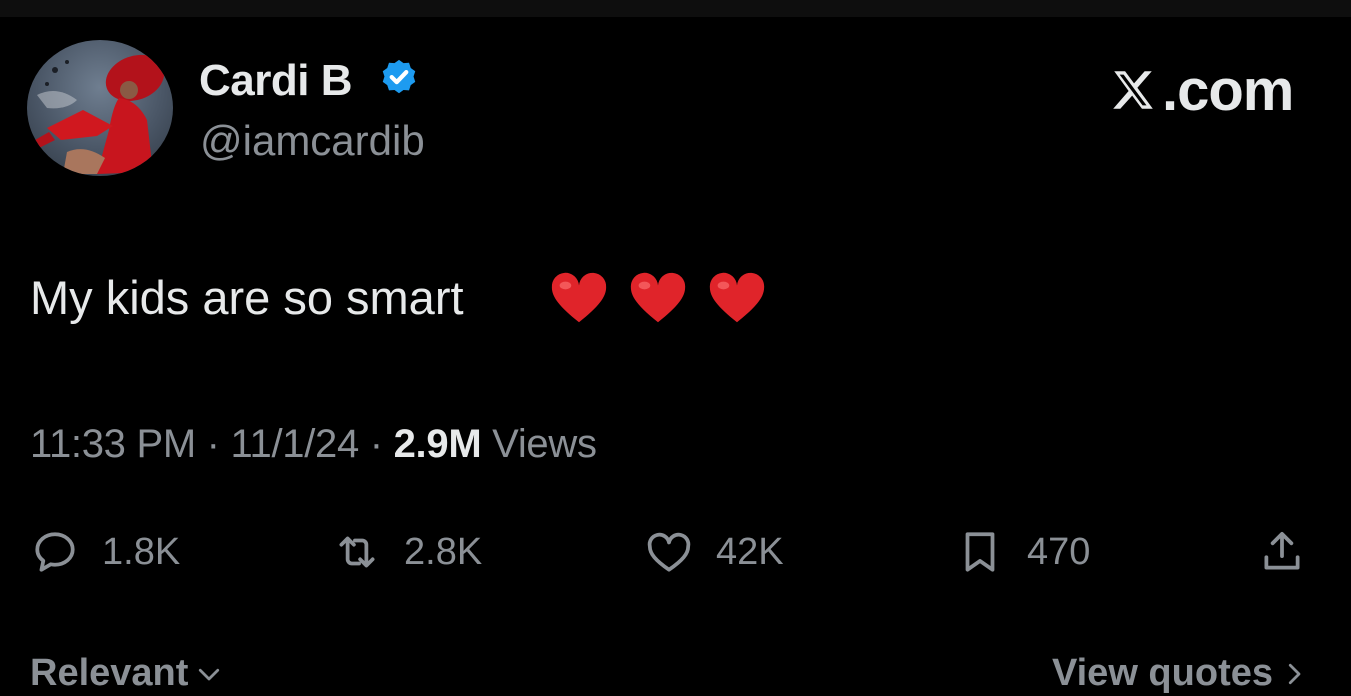 This screenshot has height=696, width=1351. Describe the element at coordinates (1294, 673) in the screenshot. I see `chevron-right-icon` at that location.